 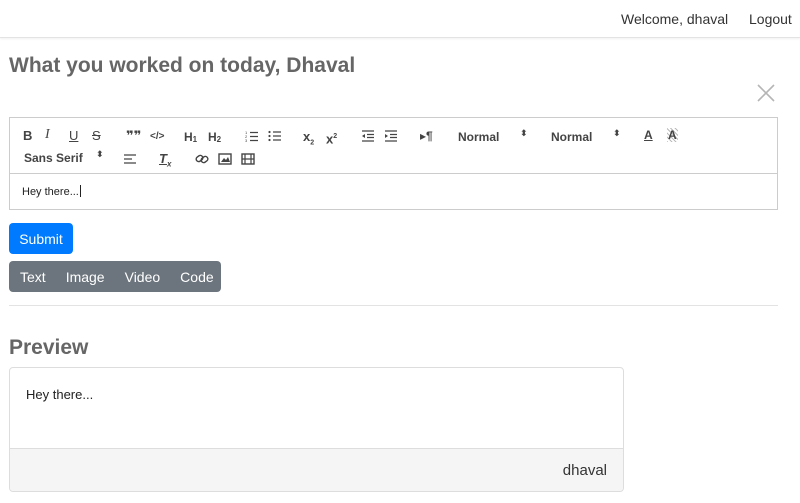 What do you see at coordinates (770, 19) in the screenshot?
I see `logout-link: Logout` at bounding box center [770, 19].